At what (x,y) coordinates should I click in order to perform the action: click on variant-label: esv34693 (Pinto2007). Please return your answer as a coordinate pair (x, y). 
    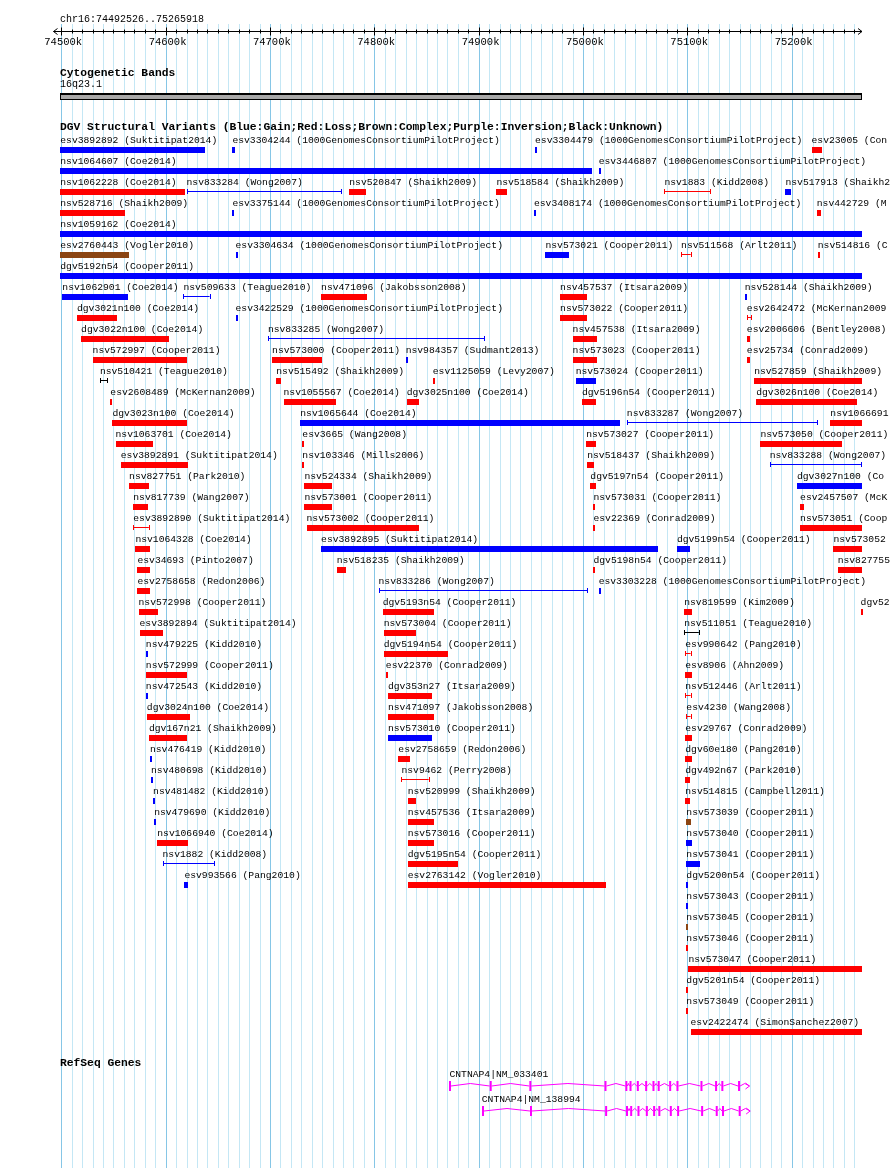
    Looking at the image, I should click on (195, 560).